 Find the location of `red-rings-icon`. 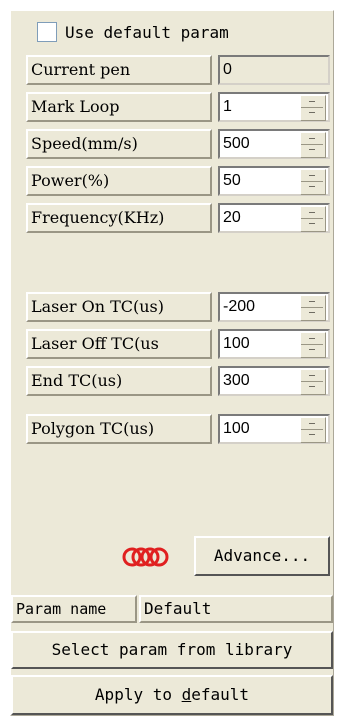

red-rings-icon is located at coordinates (146, 557).